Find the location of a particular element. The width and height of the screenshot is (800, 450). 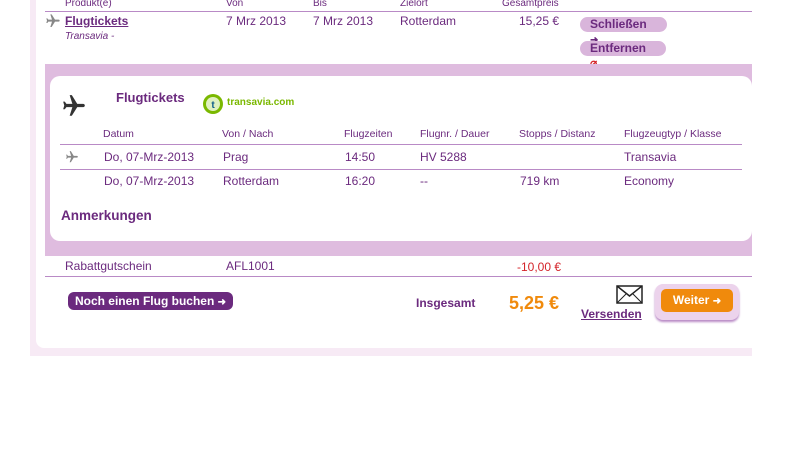

plane-large-icon is located at coordinates (74, 108).